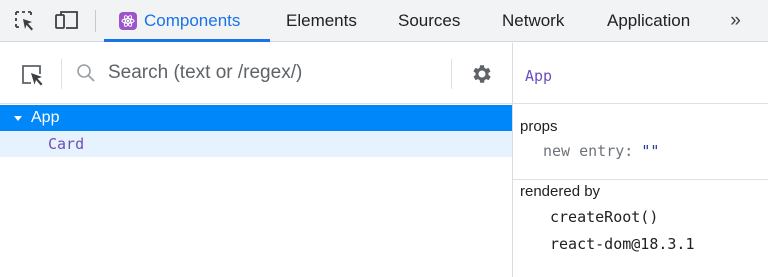  I want to click on tab-sources-label: Sources, so click(429, 20).